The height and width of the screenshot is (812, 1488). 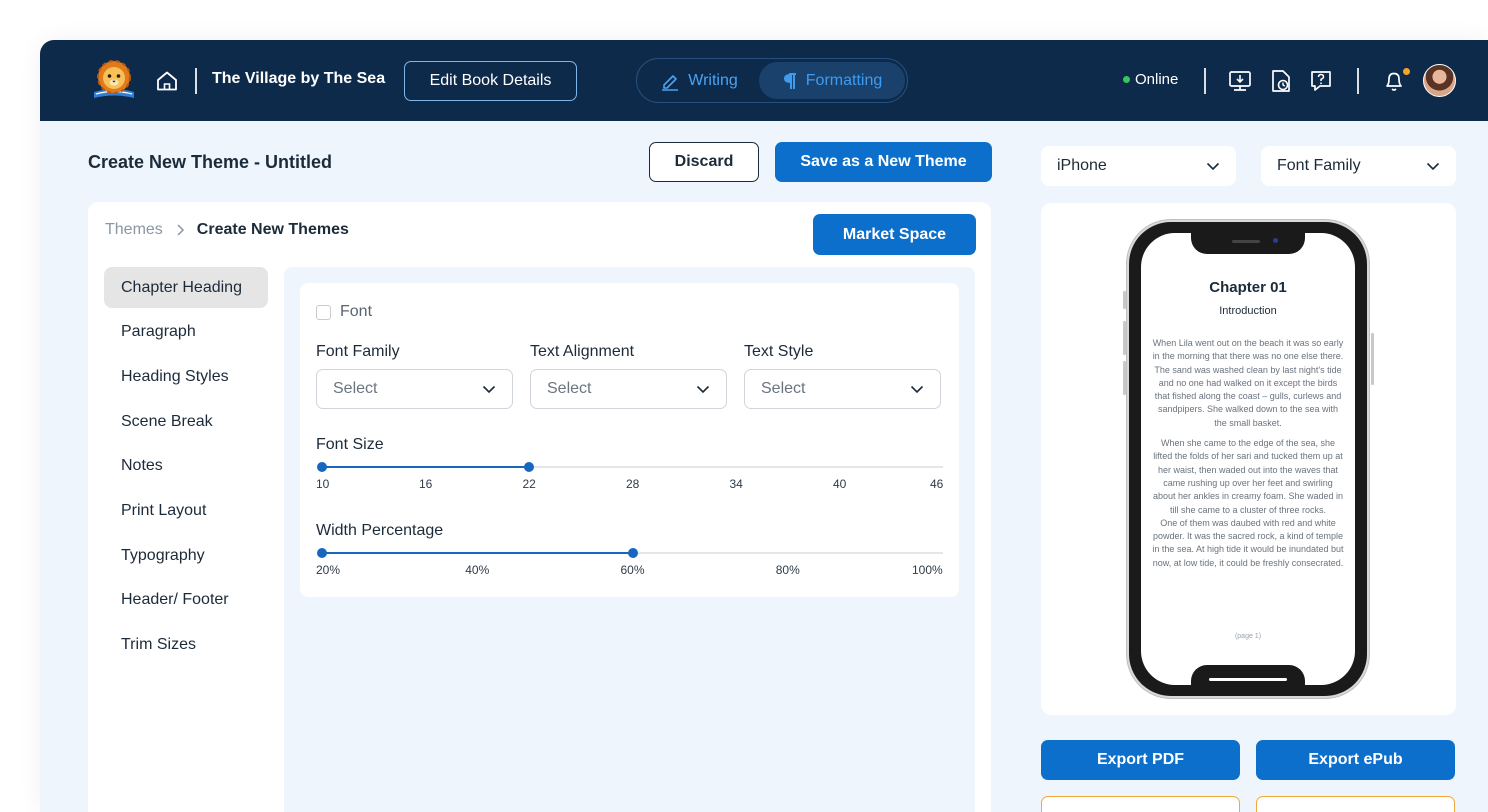 I want to click on menu-item-scene-break: Scene Break, so click(x=186, y=421).